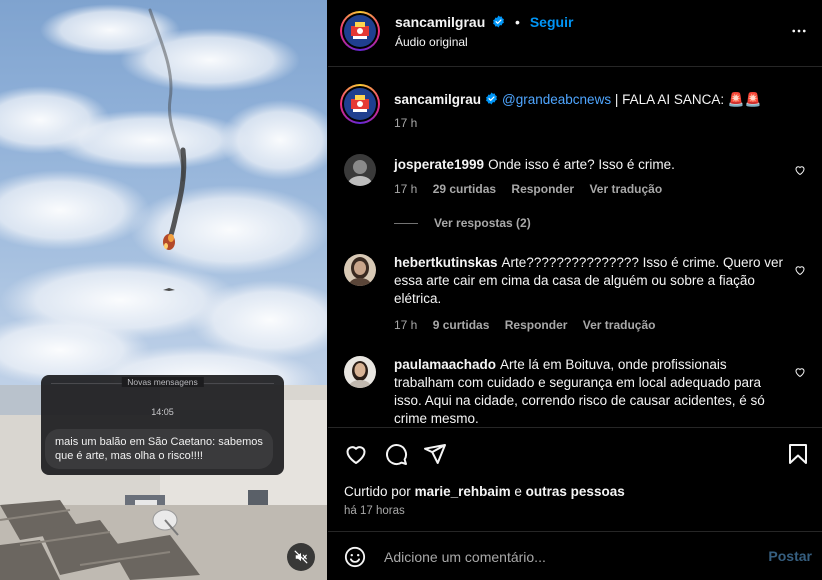 This screenshot has width=822, height=580. I want to click on comment-body: Onde isso é arte? Isso é crime., so click(581, 164).